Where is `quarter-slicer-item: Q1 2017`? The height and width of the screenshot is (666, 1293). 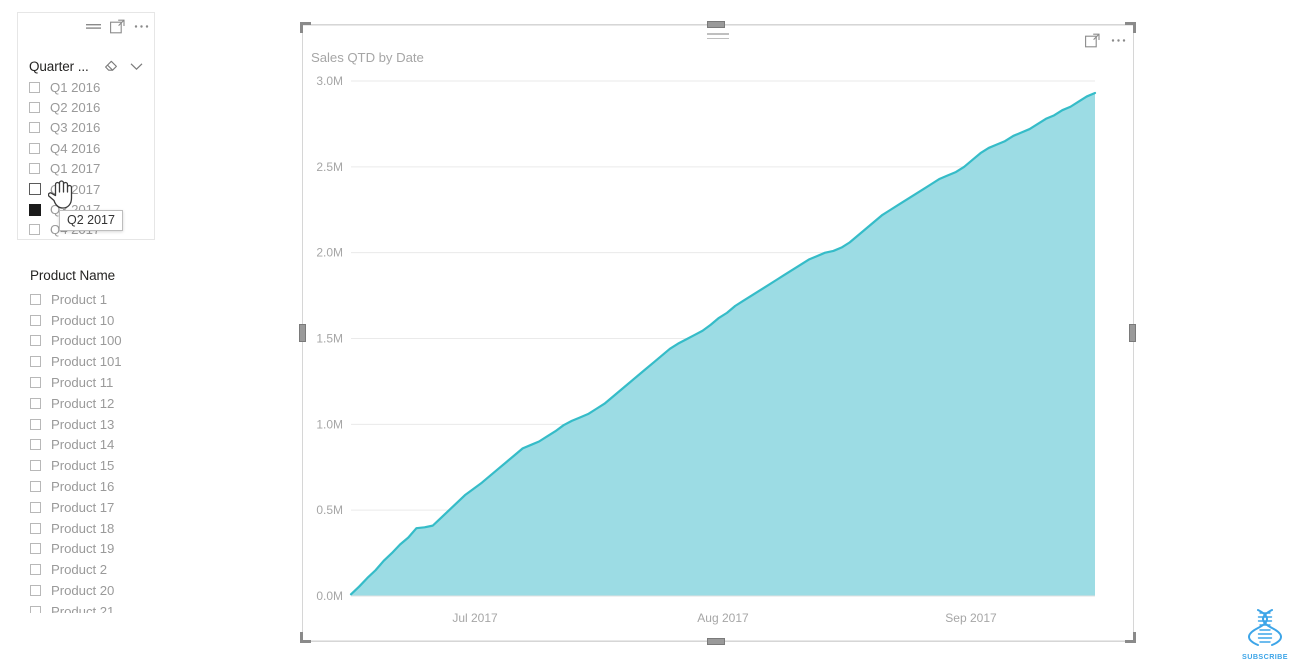 quarter-slicer-item: Q1 2017 is located at coordinates (89, 169).